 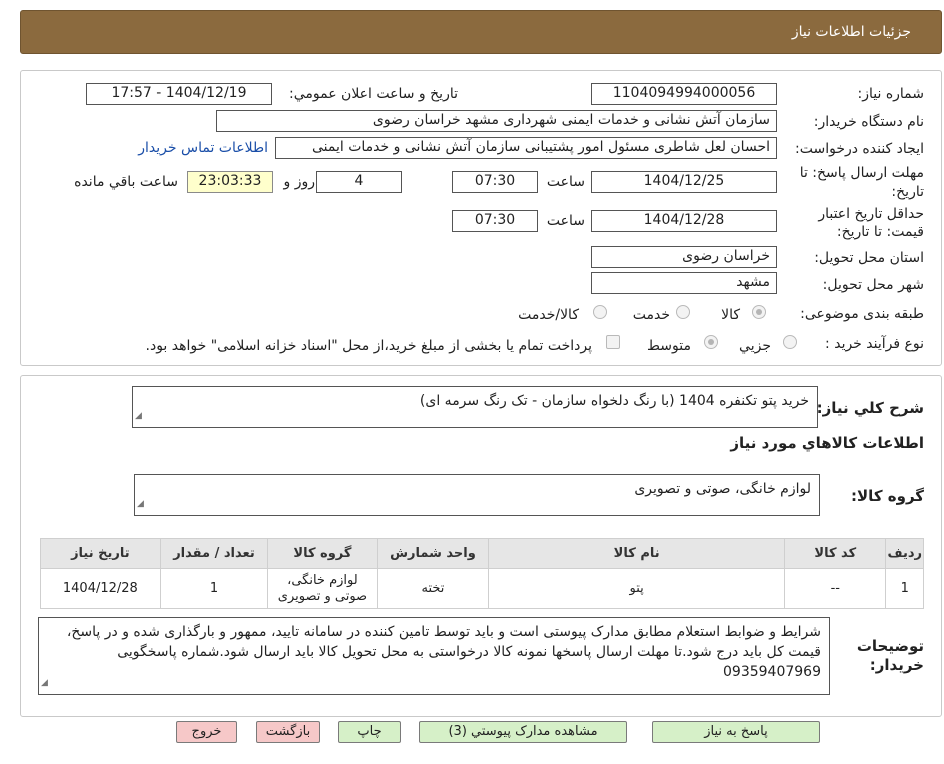 I want to click on cell-date: 1404/12/28, so click(x=100, y=588).